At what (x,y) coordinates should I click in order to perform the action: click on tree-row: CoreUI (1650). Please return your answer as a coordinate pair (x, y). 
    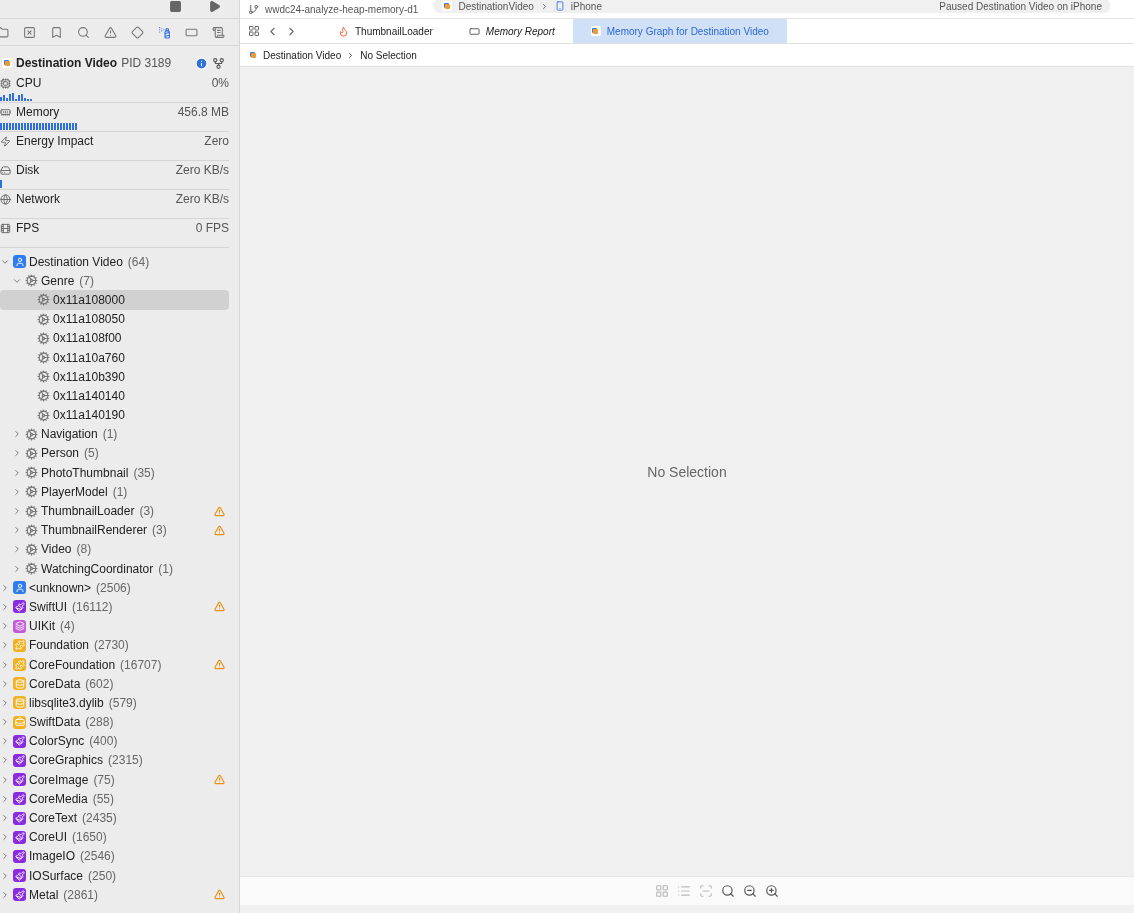
    Looking at the image, I should click on (114, 837).